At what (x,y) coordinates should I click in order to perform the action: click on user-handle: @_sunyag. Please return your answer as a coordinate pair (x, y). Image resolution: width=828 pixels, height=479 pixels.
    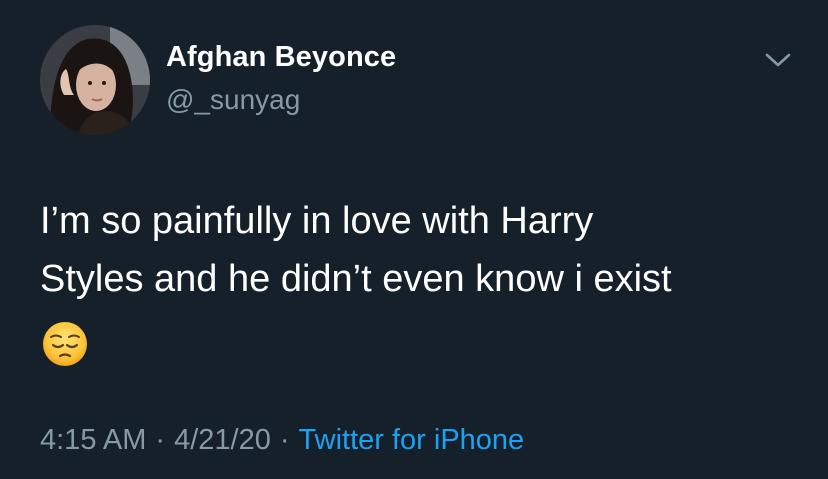
    Looking at the image, I should click on (233, 100).